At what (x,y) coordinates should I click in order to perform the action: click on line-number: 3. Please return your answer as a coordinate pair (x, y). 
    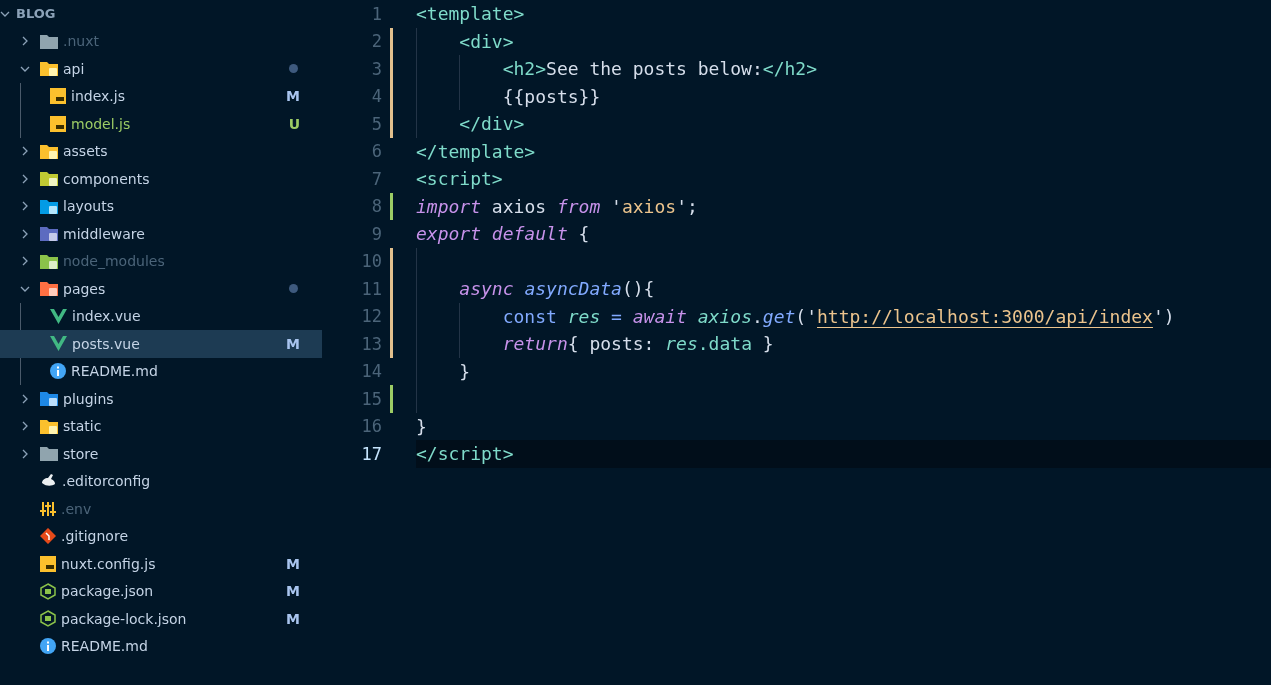
    Looking at the image, I should click on (376, 68).